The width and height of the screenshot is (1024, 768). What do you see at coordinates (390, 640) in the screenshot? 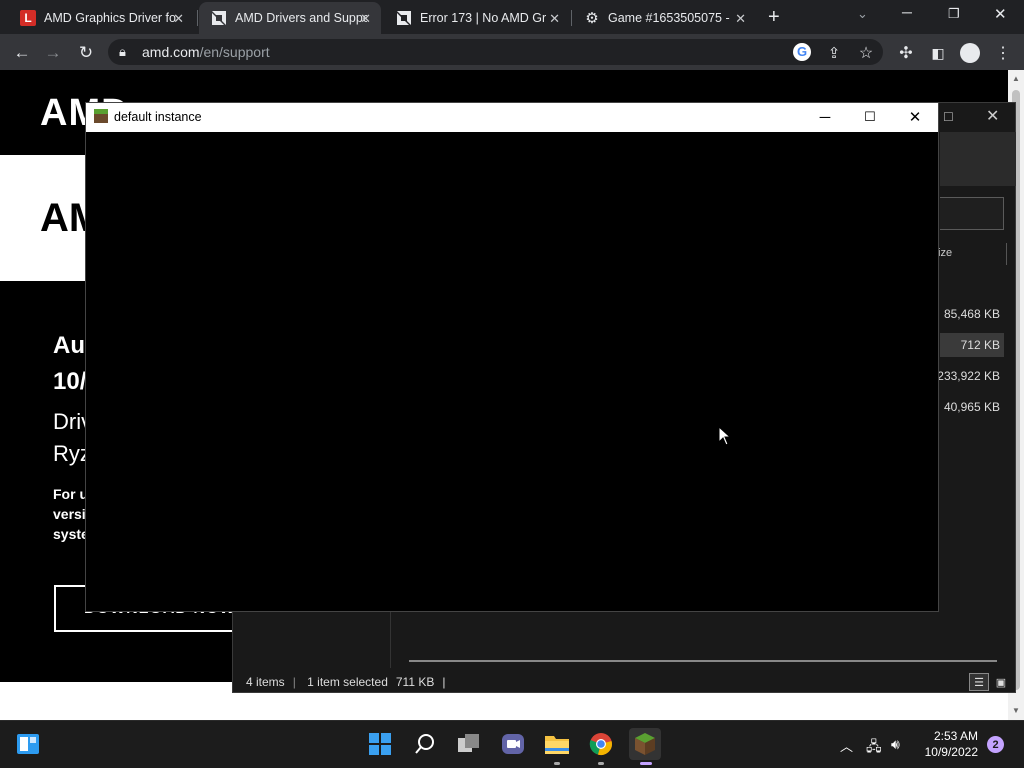
I see `nav-pane-divider` at bounding box center [390, 640].